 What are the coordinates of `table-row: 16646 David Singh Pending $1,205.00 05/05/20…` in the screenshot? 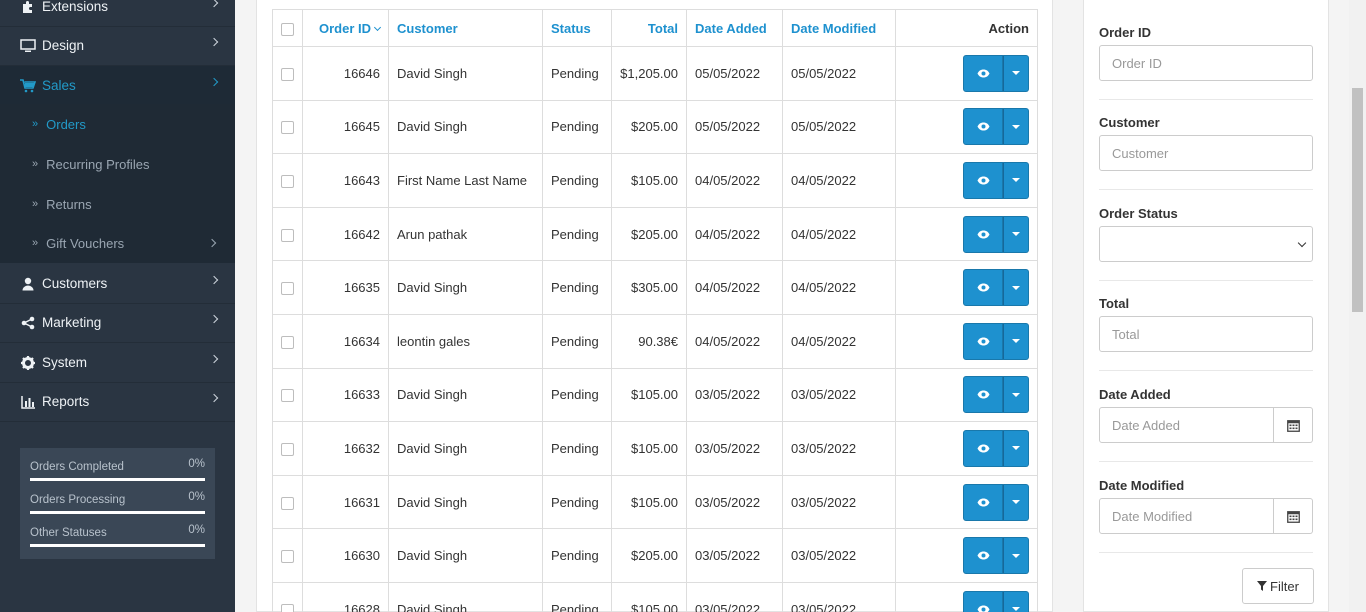 It's located at (655, 73).